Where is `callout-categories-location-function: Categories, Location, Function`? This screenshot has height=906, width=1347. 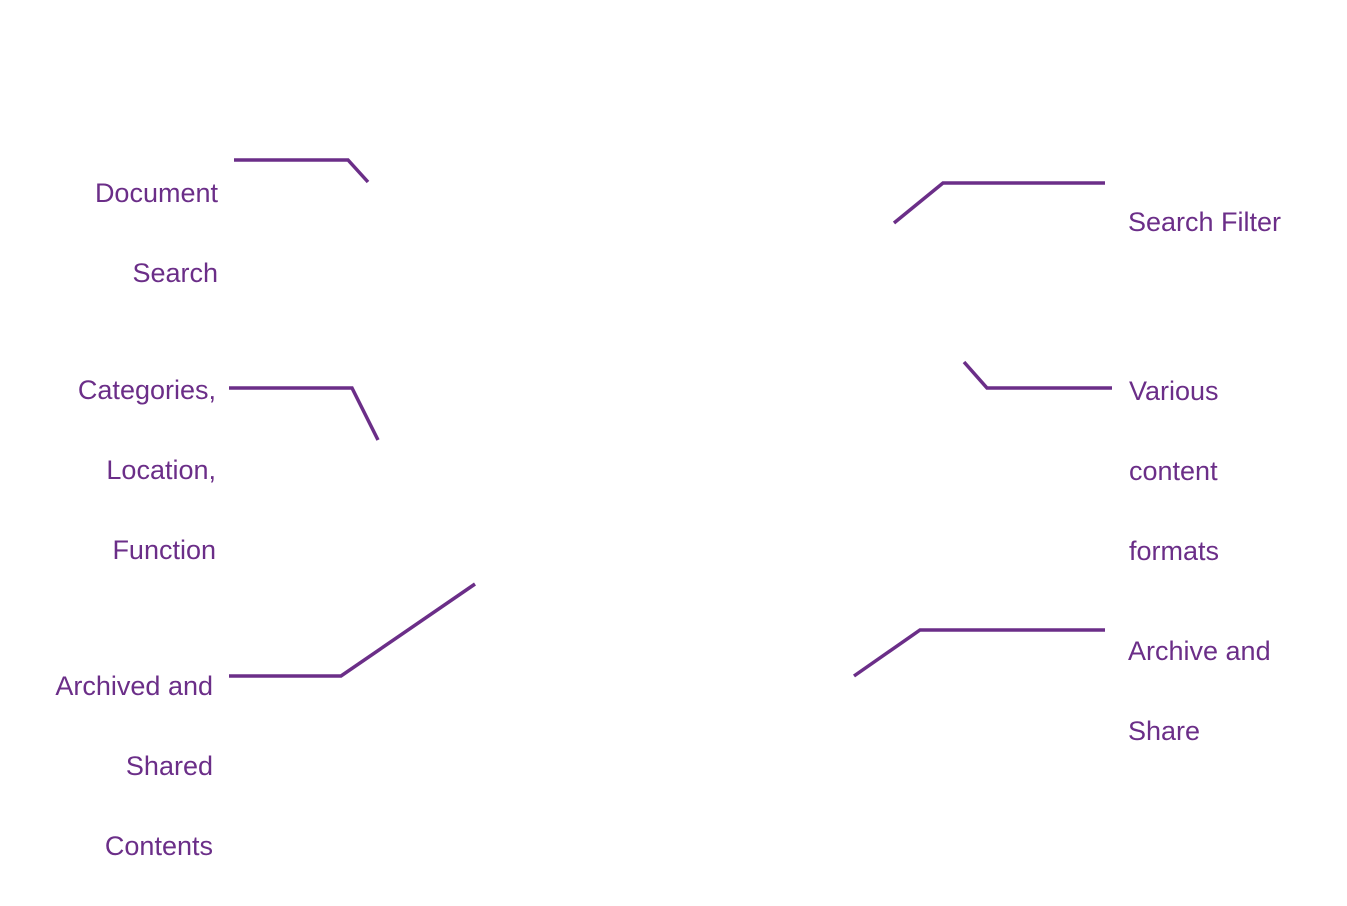
callout-categories-location-function: Categories, Location, Function is located at coordinates (147, 470).